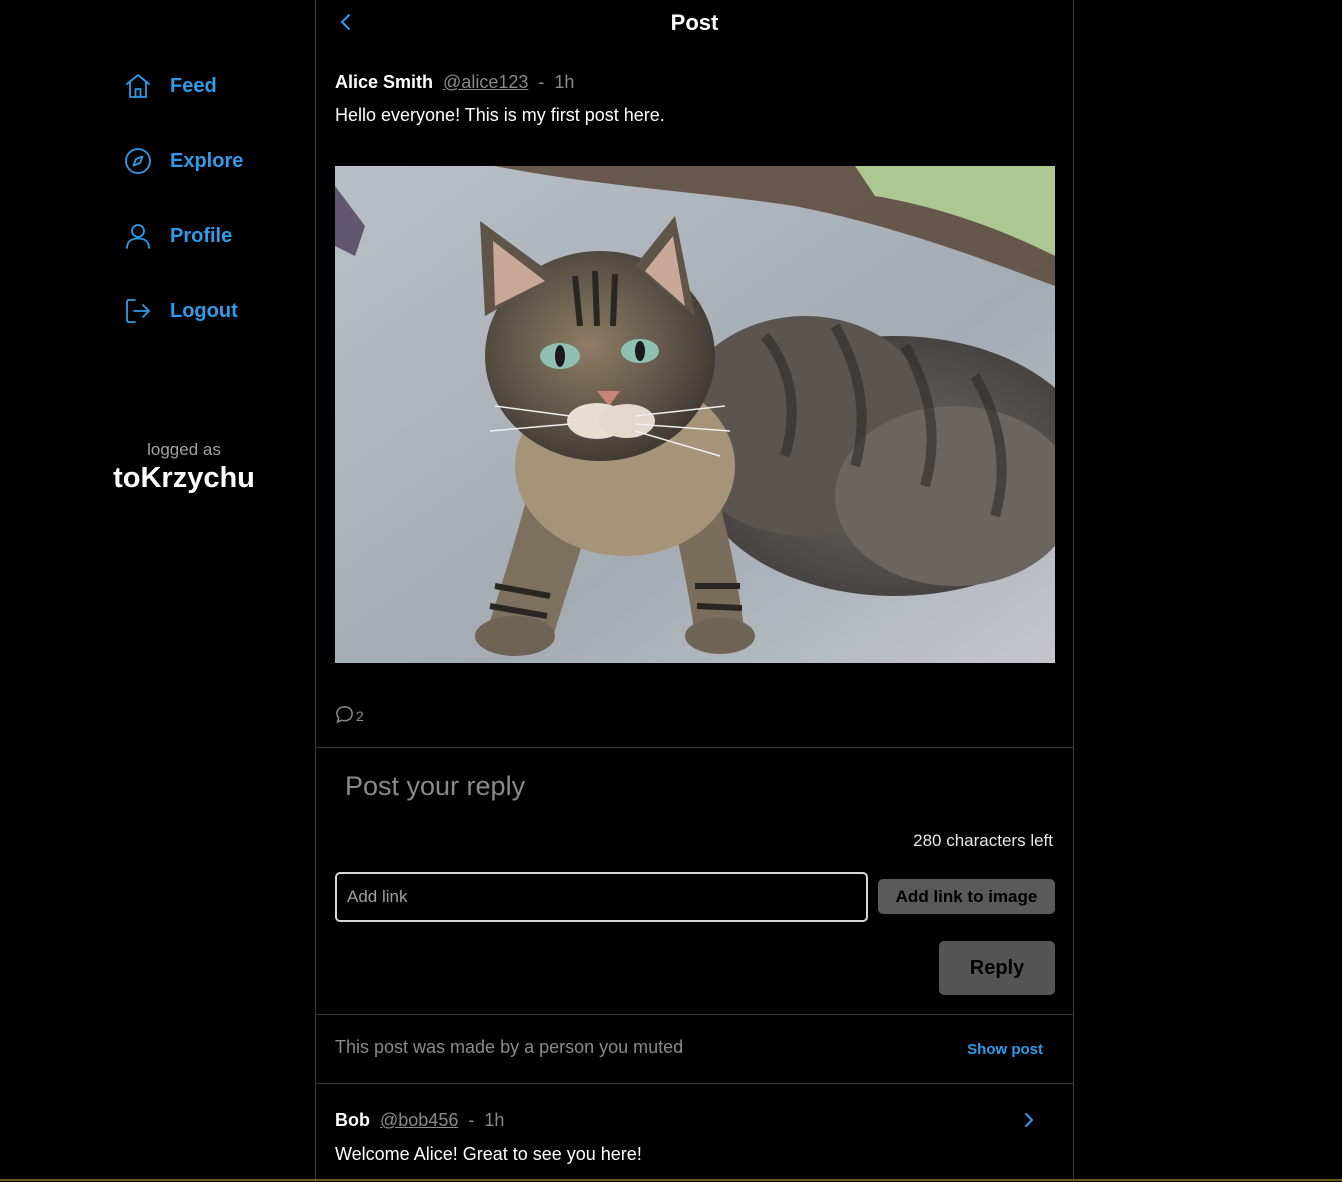 This screenshot has width=1342, height=1182. What do you see at coordinates (997, 968) in the screenshot?
I see `reply-button: Reply` at bounding box center [997, 968].